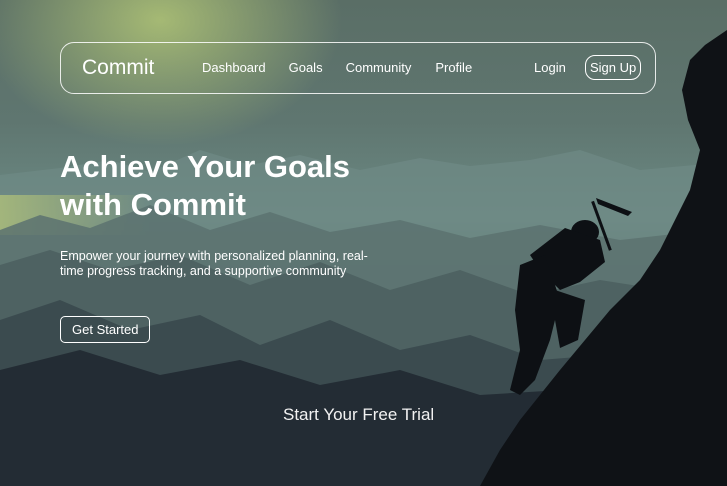 Image resolution: width=727 pixels, height=486 pixels. I want to click on nav-link-goals: Goals, so click(306, 67).